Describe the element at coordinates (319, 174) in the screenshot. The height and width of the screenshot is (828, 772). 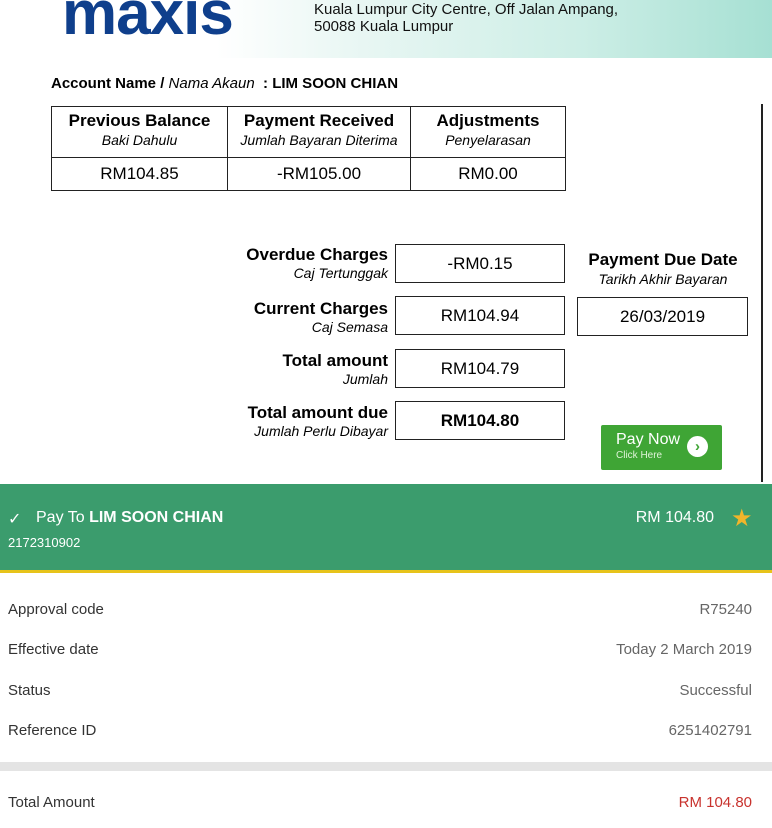
I see `payment-received-value: -RM105.00` at that location.